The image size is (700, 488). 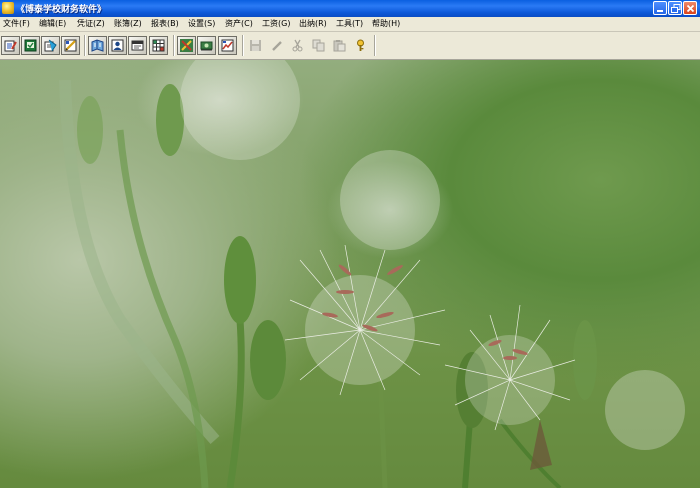 I want to click on user-card-icon, so click(x=117, y=45).